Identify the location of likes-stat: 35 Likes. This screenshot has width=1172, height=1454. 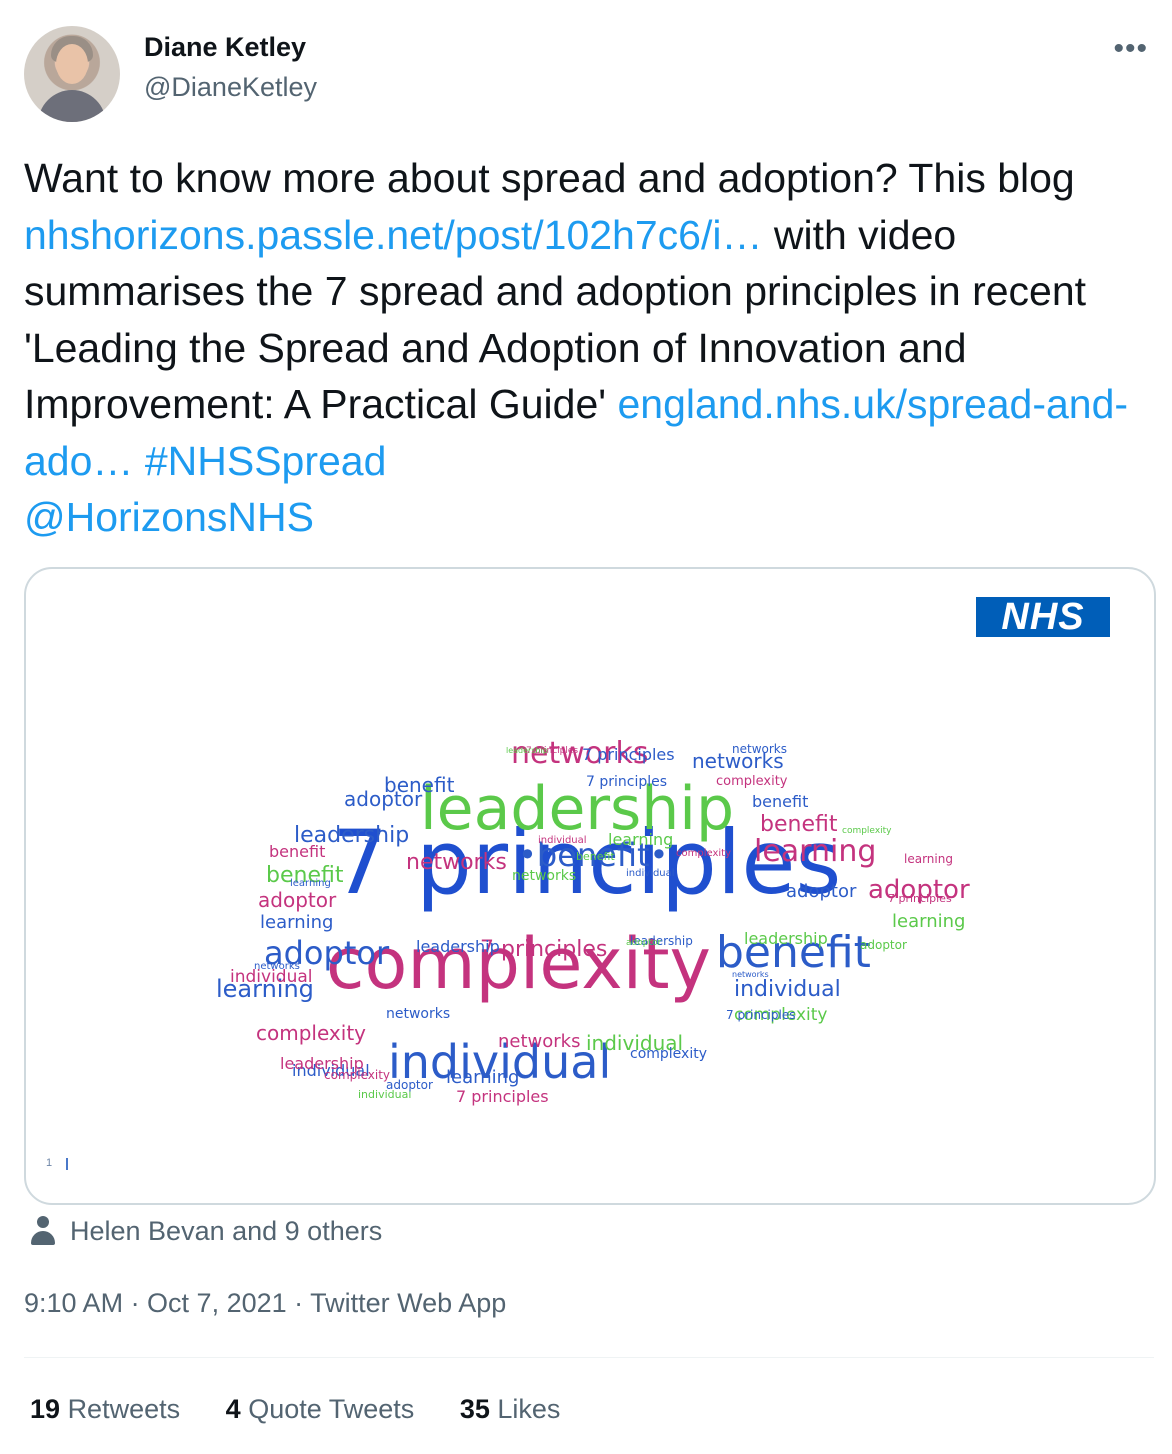
(510, 1409).